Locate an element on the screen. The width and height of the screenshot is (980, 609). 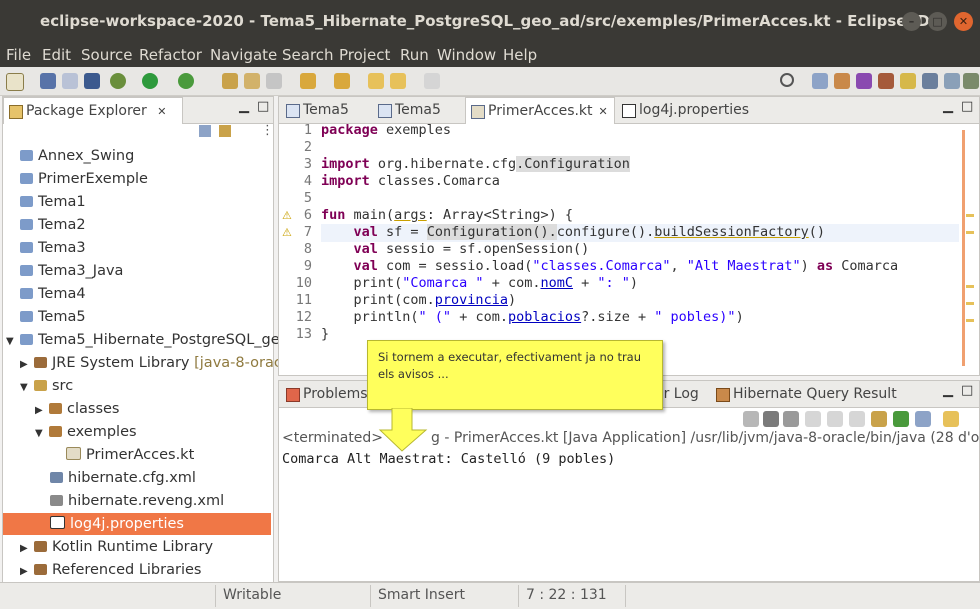
minimize-icon: – is located at coordinates (911, 21).